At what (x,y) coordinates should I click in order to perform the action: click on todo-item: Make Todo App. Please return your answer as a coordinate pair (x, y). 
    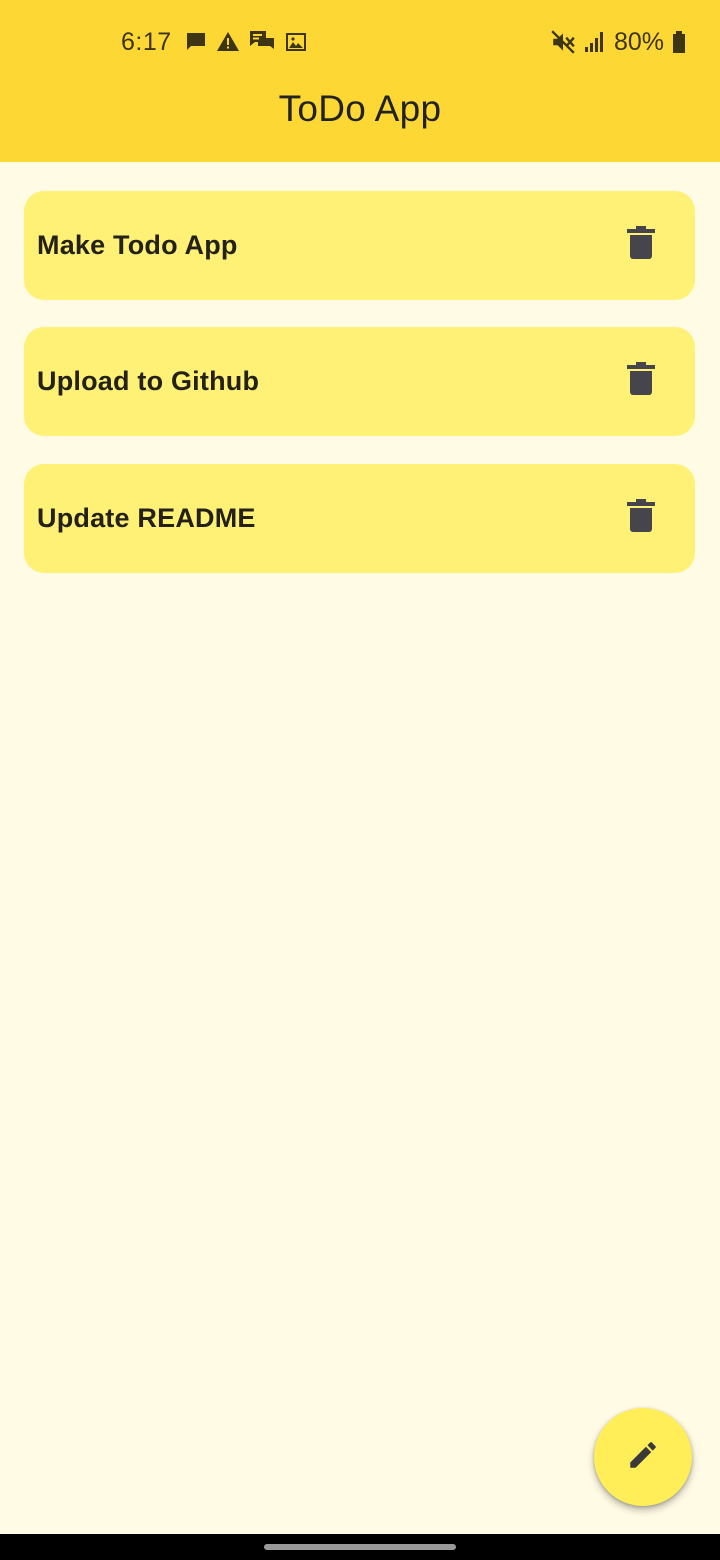
    Looking at the image, I should click on (359, 245).